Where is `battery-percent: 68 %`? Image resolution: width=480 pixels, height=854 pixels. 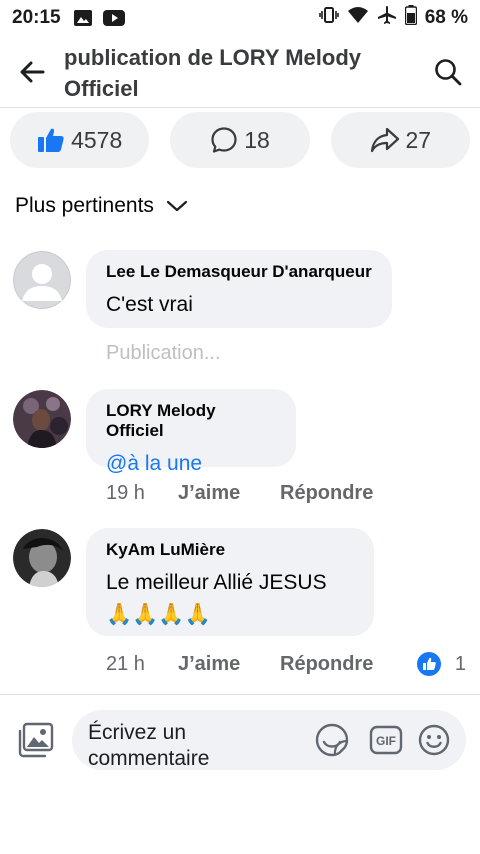
battery-percent: 68 % is located at coordinates (446, 17).